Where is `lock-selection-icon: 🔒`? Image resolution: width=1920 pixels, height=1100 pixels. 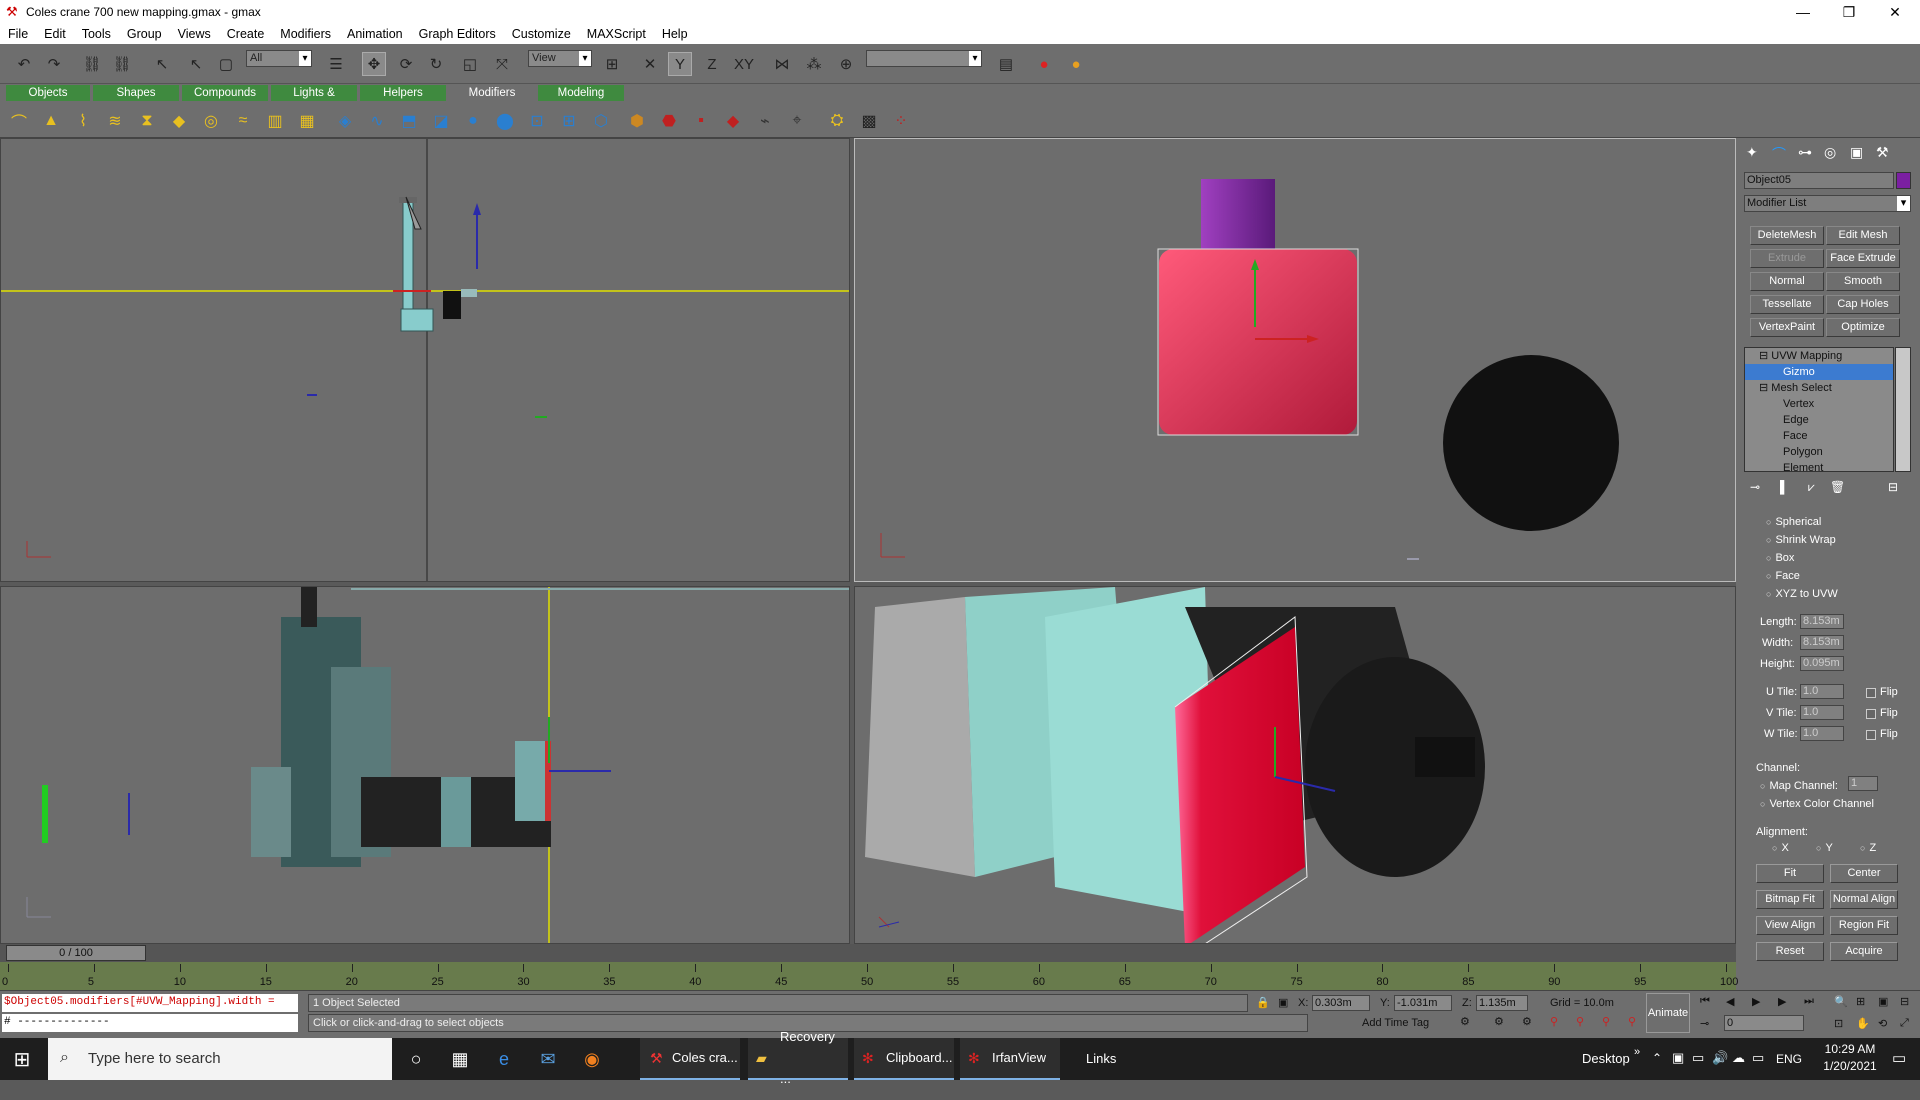
lock-selection-icon: 🔒 is located at coordinates (1263, 1002).